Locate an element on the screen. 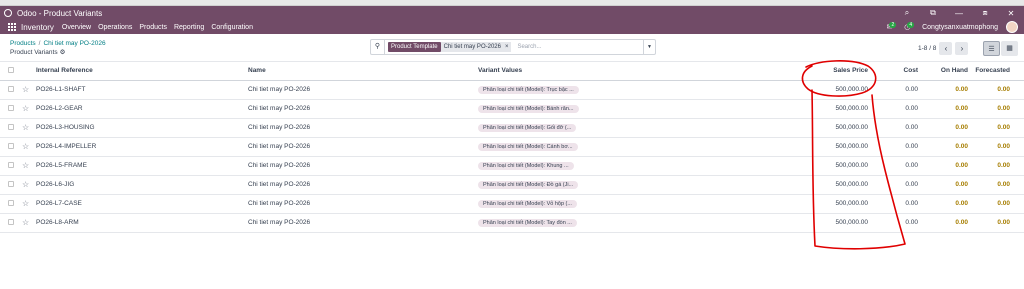 This screenshot has height=289, width=1024. cell-internal-reference: PO26-L5-FRAME is located at coordinates (142, 166).